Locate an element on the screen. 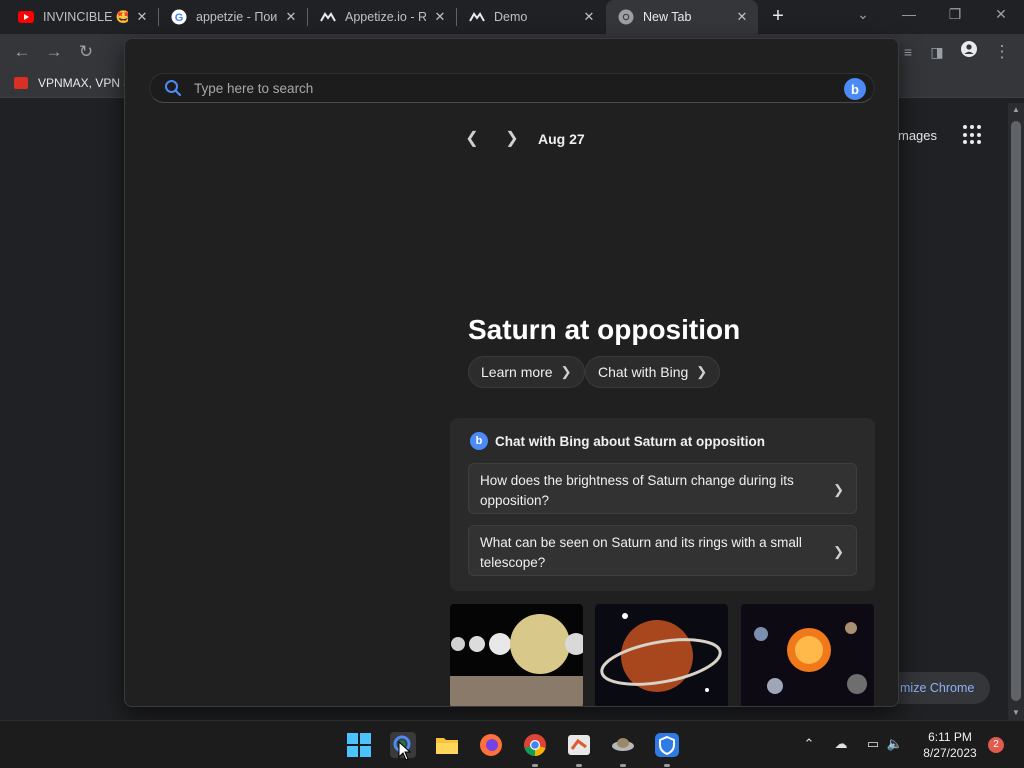 This screenshot has height=768, width=1024. profile-icon is located at coordinates (969, 52).